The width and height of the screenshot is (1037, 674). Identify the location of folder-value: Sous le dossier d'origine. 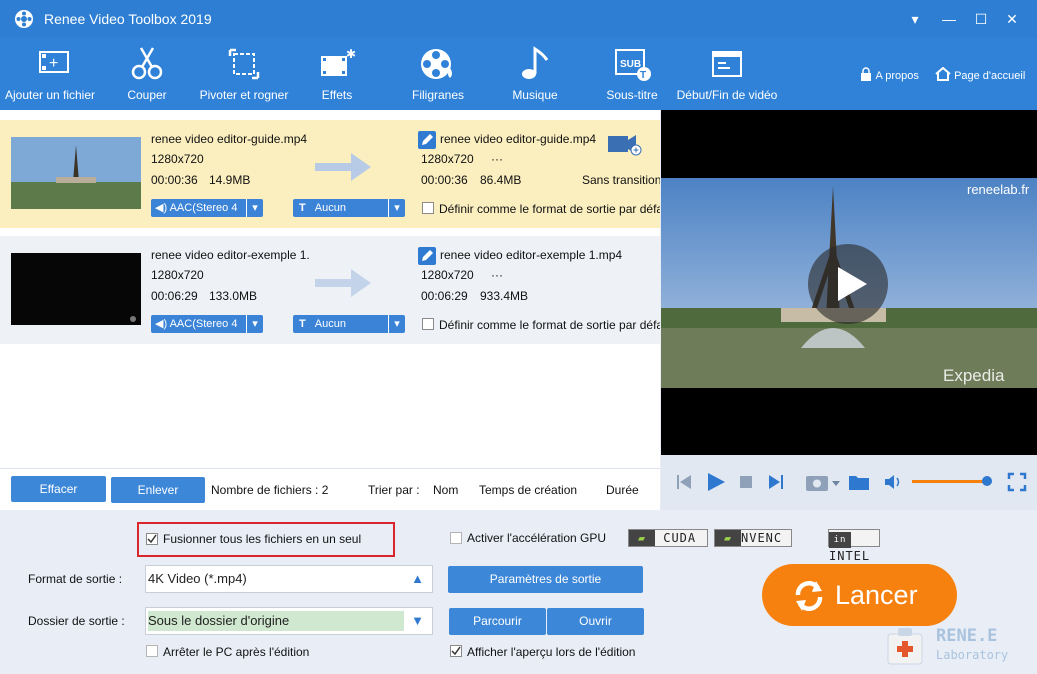
(276, 621).